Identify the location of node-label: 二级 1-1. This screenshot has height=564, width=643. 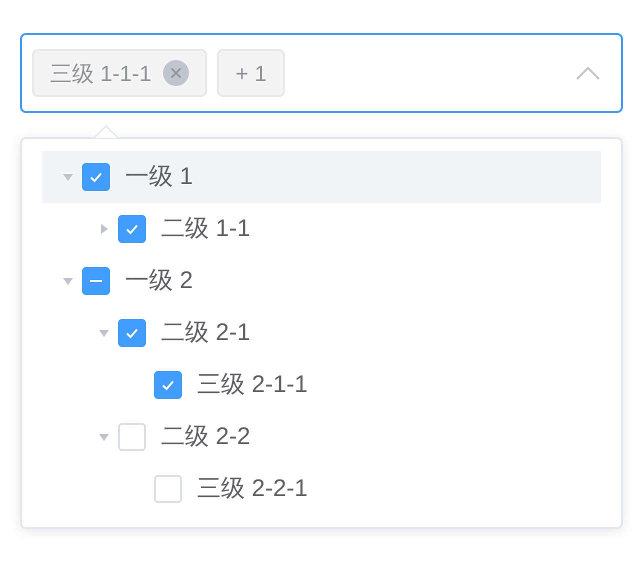
(205, 229).